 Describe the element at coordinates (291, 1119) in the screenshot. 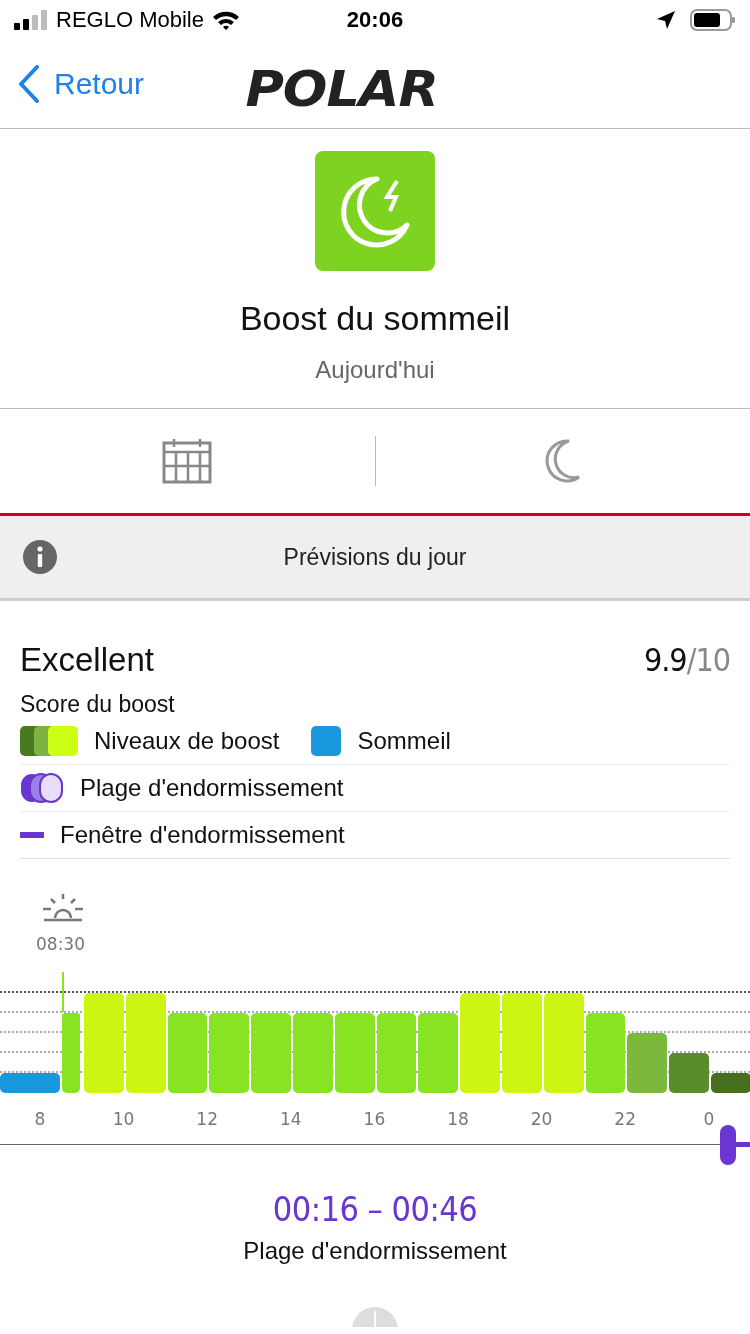

I see `hour-label: 14` at that location.